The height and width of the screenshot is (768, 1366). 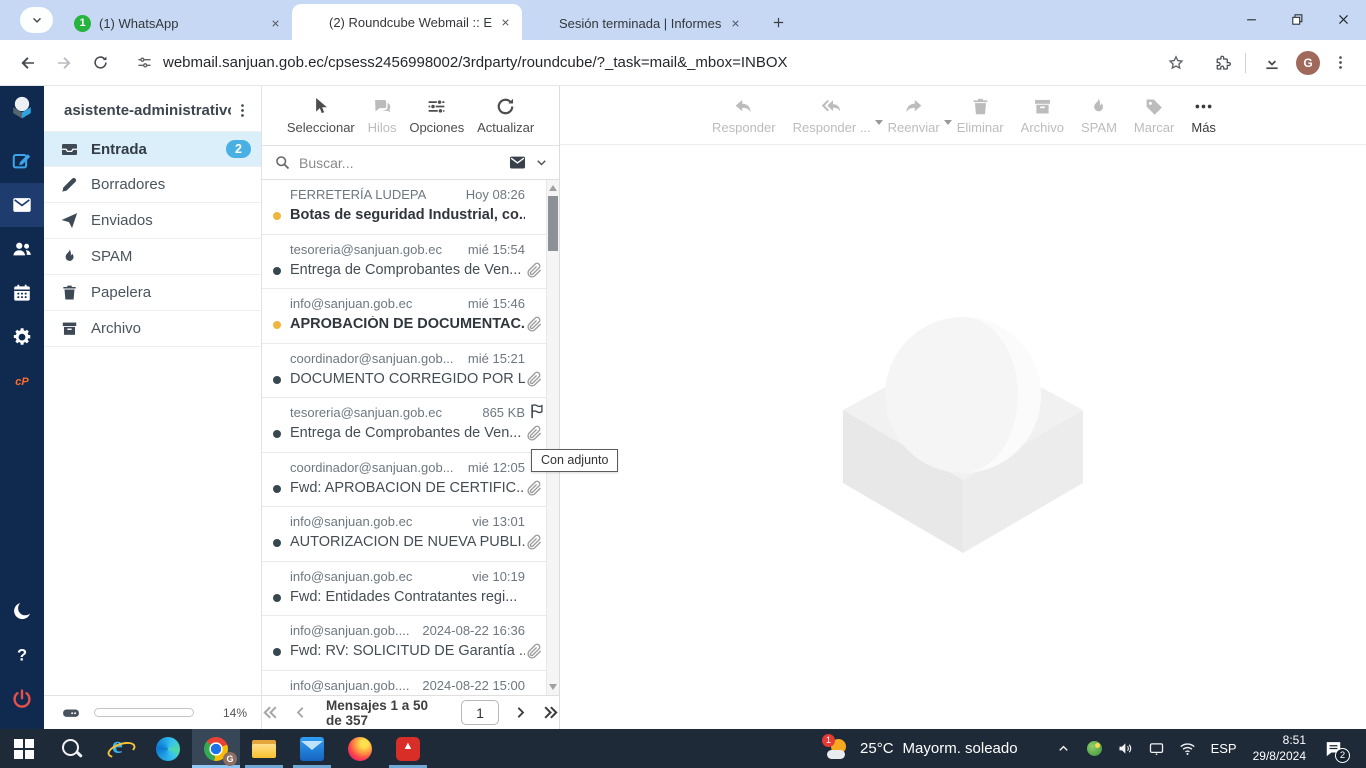 What do you see at coordinates (1064, 749) in the screenshot?
I see `tray-expand-icon` at bounding box center [1064, 749].